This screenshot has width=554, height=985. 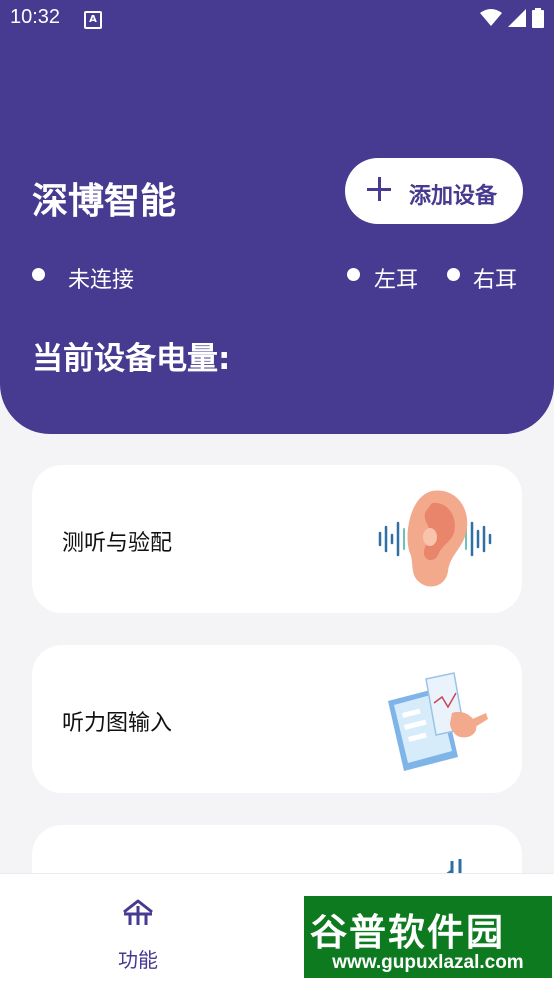 What do you see at coordinates (495, 280) in the screenshot?
I see `right-ear-label: 右耳` at bounding box center [495, 280].